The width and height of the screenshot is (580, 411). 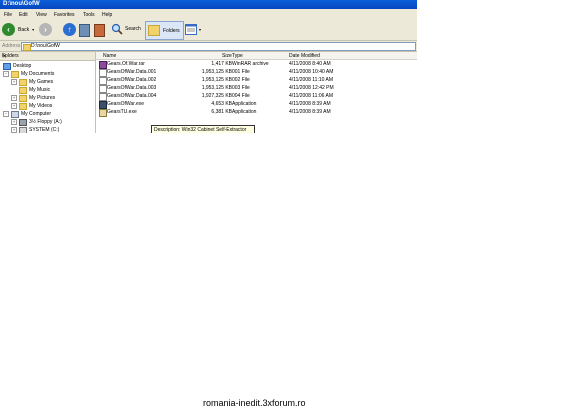 I want to click on tree-item-my-documents: − My Documents, so click(x=28, y=74).